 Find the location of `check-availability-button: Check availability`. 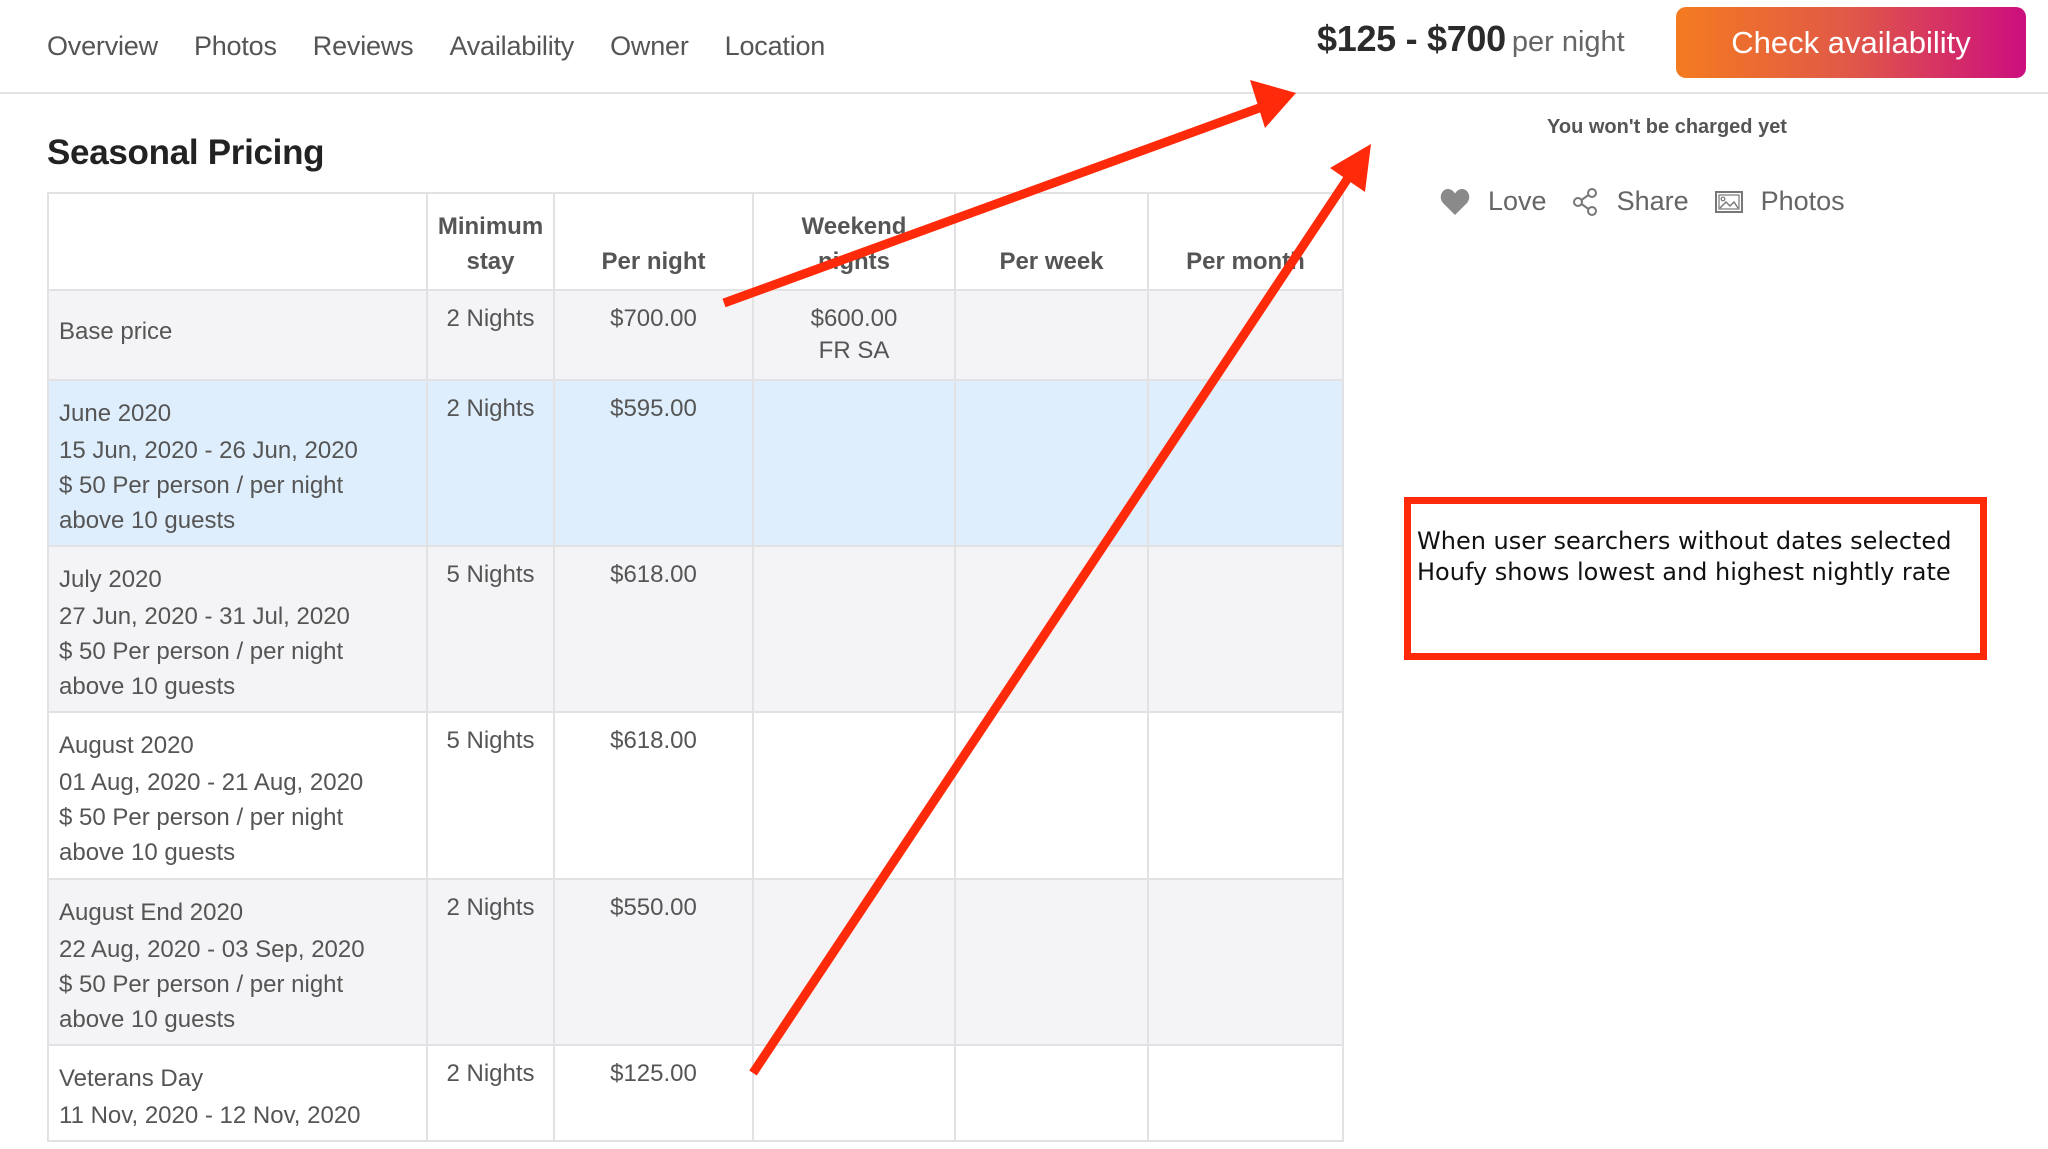

check-availability-button: Check availability is located at coordinates (1851, 42).